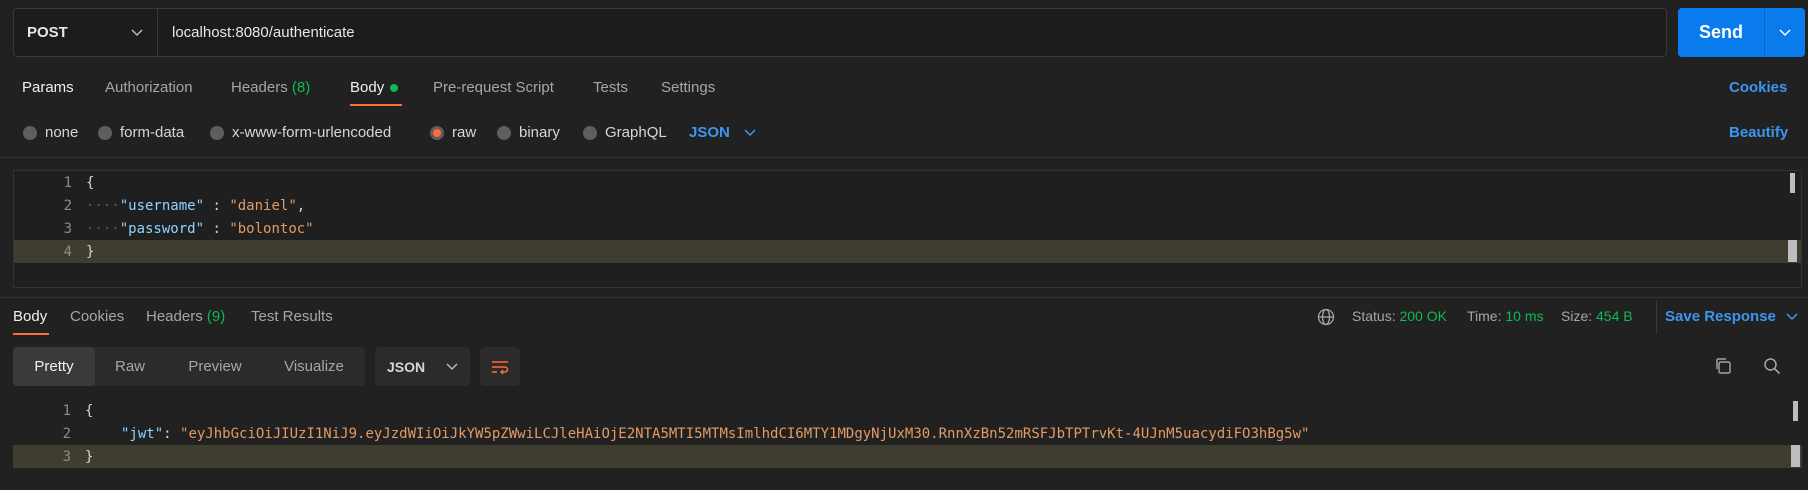 The height and width of the screenshot is (490, 1808). What do you see at coordinates (50, 132) in the screenshot?
I see `radio-none: none` at bounding box center [50, 132].